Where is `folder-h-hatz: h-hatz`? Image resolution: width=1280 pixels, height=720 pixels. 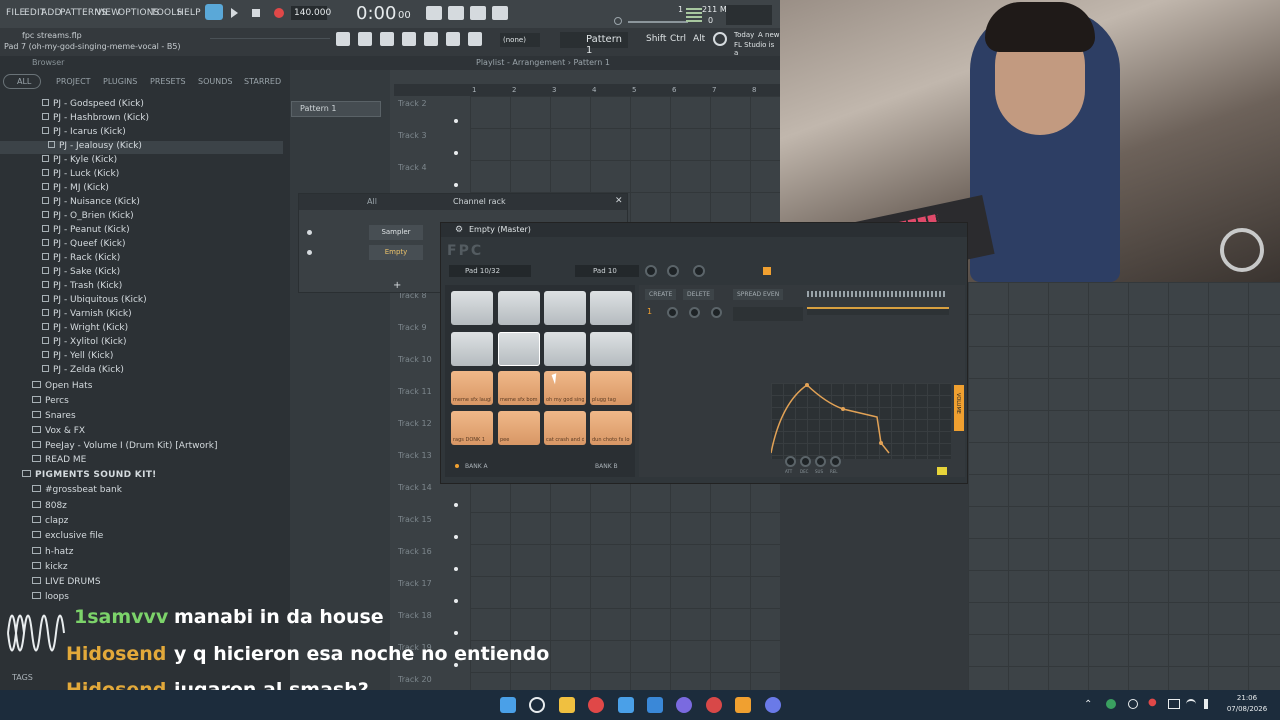
folder-h-hatz: h-hatz is located at coordinates (52, 552).